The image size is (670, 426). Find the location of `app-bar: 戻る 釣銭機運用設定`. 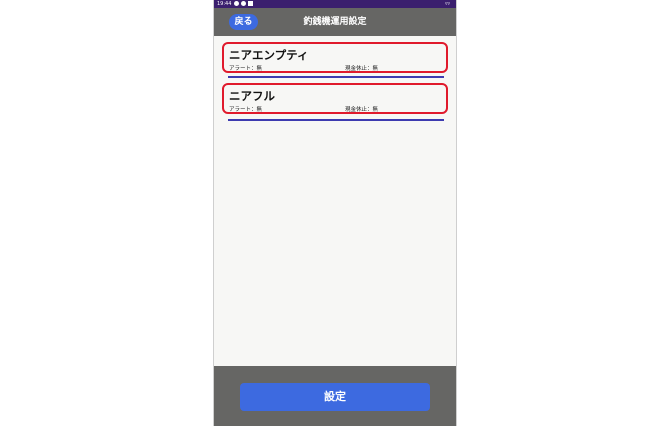

app-bar: 戻る 釣銭機運用設定 is located at coordinates (335, 22).